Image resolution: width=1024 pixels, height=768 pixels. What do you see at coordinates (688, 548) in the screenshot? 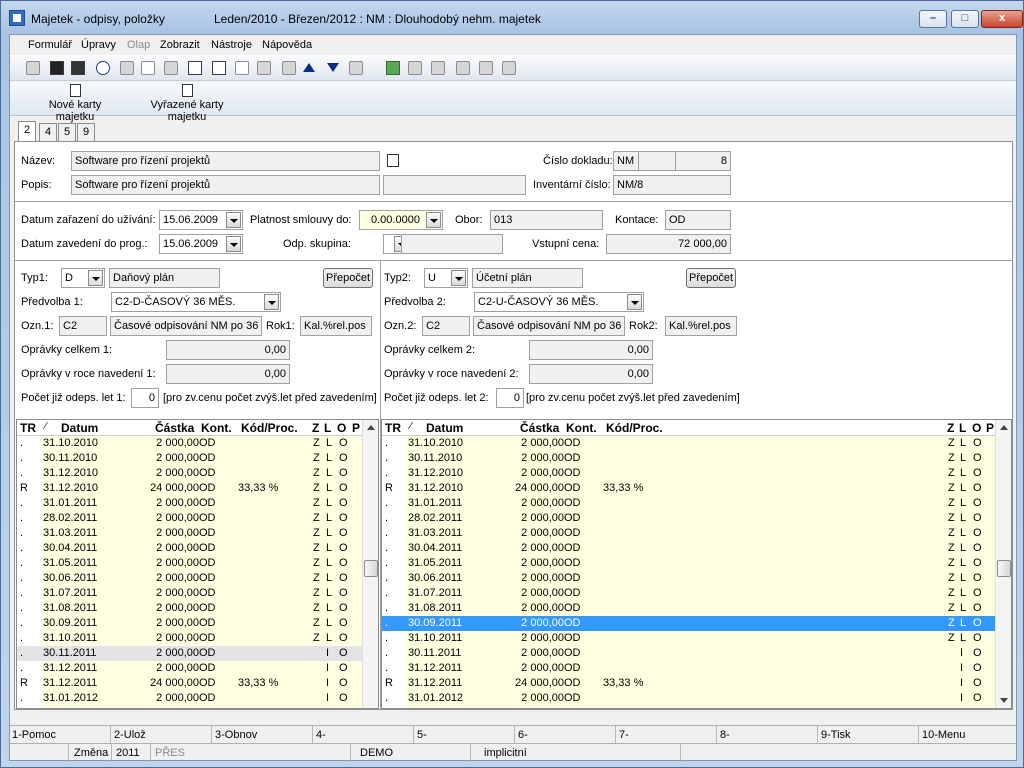
I see `table-row: . 30.04.2011 2 000,00 OD Z L O` at bounding box center [688, 548].